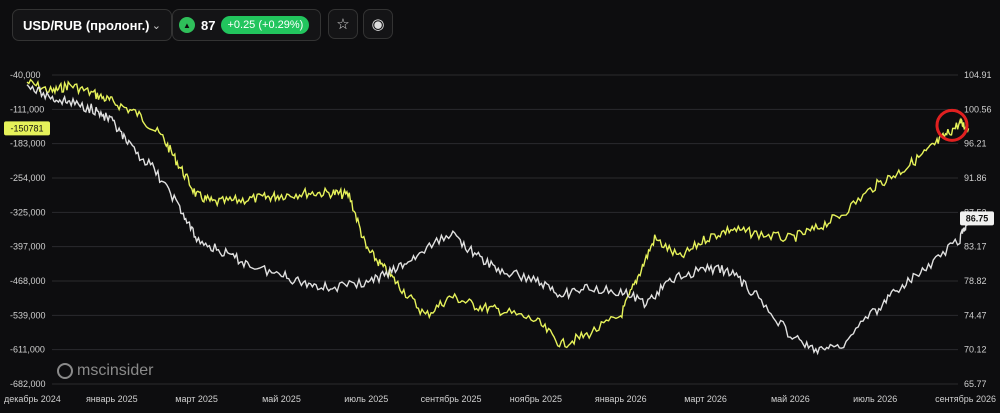 The width and height of the screenshot is (1000, 413). Describe the element at coordinates (977, 218) in the screenshot. I see `current-right-label: 86.75` at that location.